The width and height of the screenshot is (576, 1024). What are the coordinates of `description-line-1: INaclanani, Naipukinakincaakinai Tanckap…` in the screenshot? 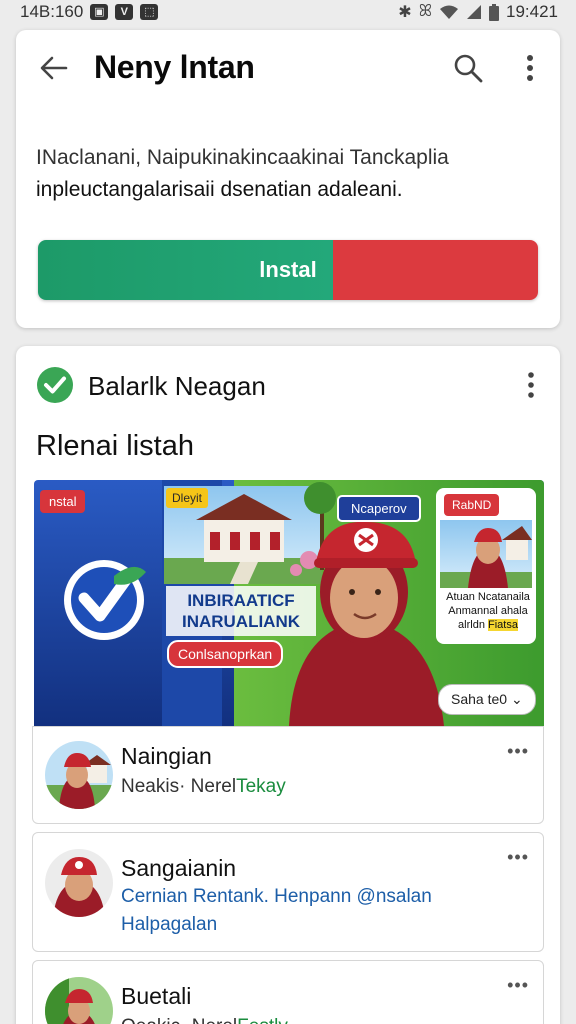 It's located at (242, 157).